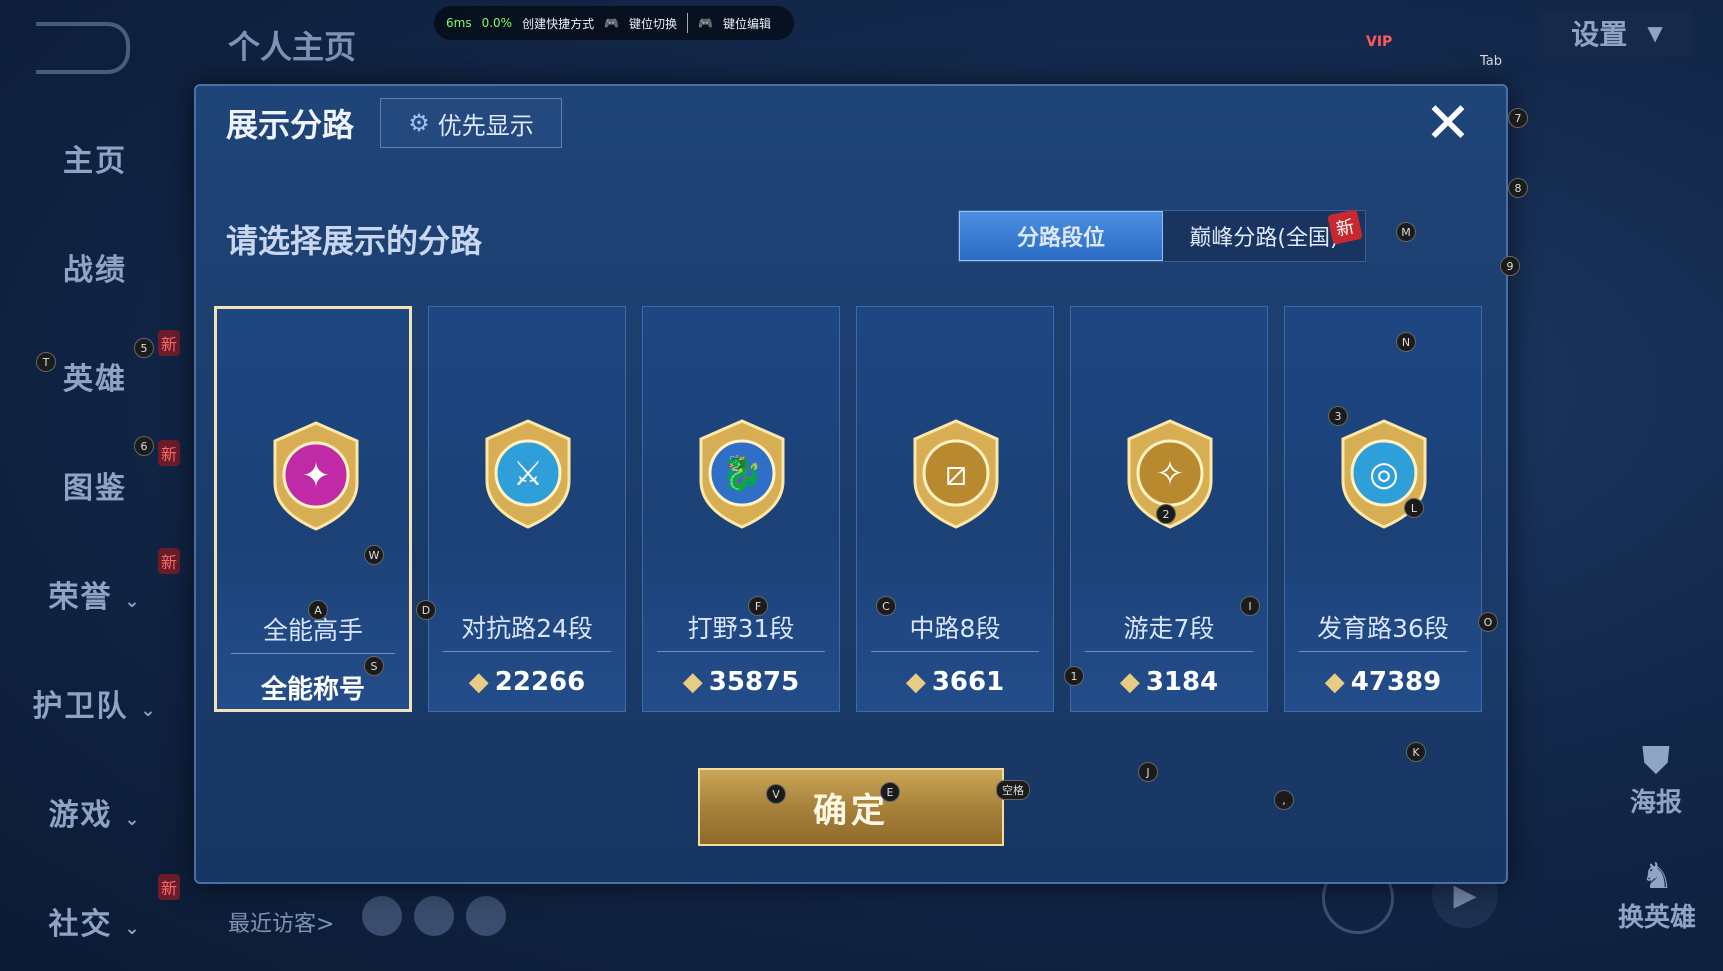 The width and height of the screenshot is (1723, 971). Describe the element at coordinates (1416, 752) in the screenshot. I see `key-hint: K` at that location.